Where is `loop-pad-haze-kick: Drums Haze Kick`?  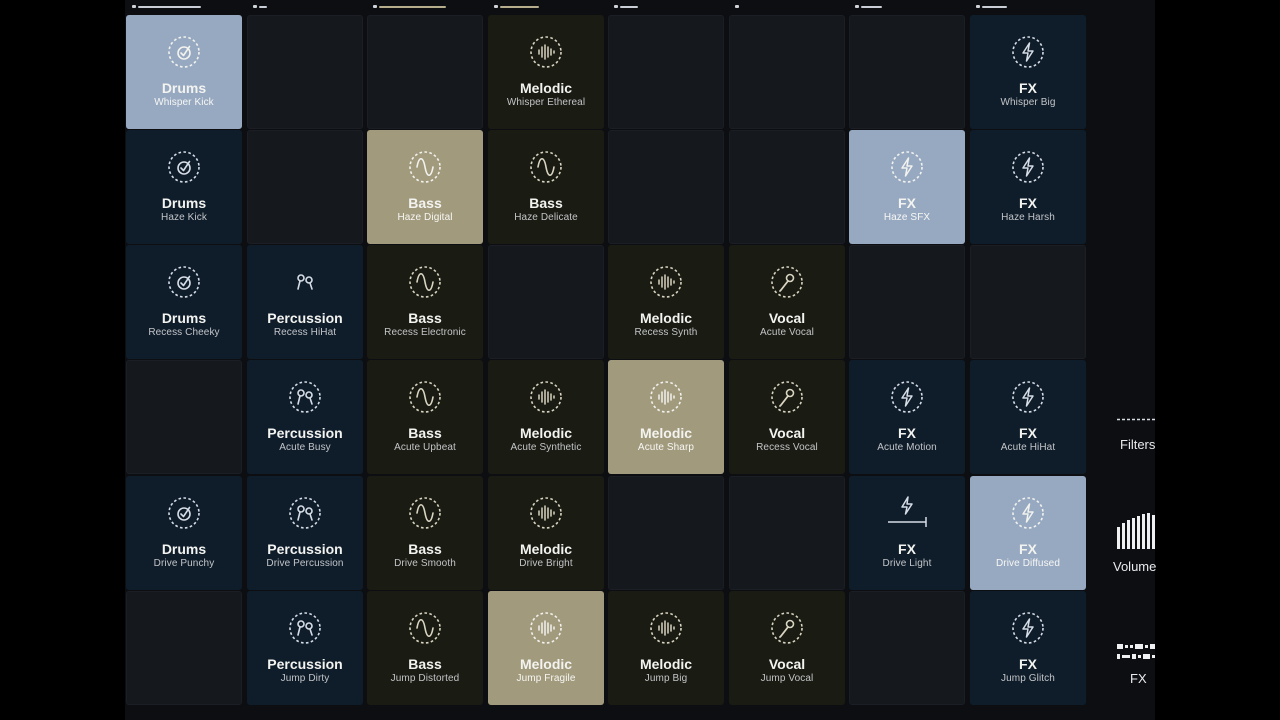 loop-pad-haze-kick: Drums Haze Kick is located at coordinates (184, 187).